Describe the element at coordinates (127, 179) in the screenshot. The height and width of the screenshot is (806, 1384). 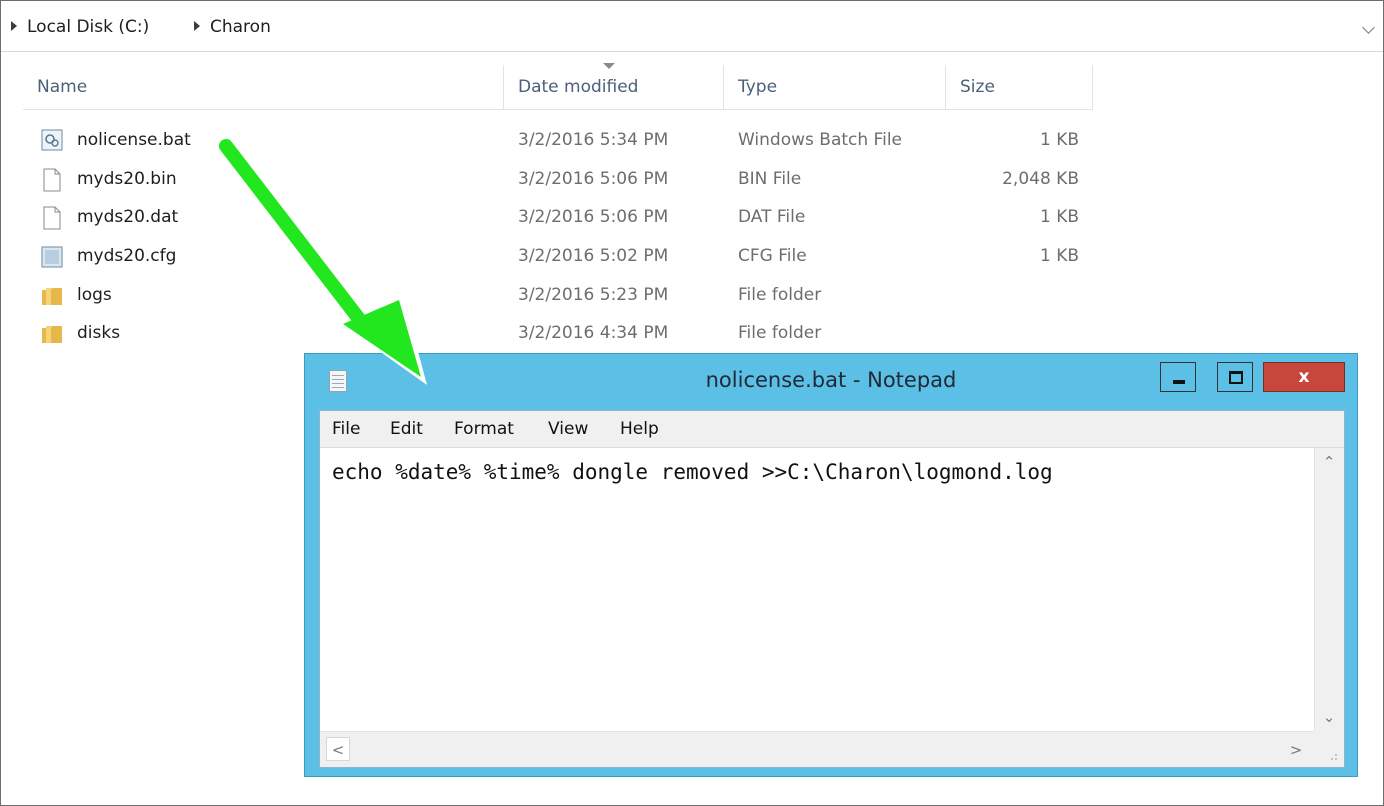
I see `file-name: myds20.bin` at that location.